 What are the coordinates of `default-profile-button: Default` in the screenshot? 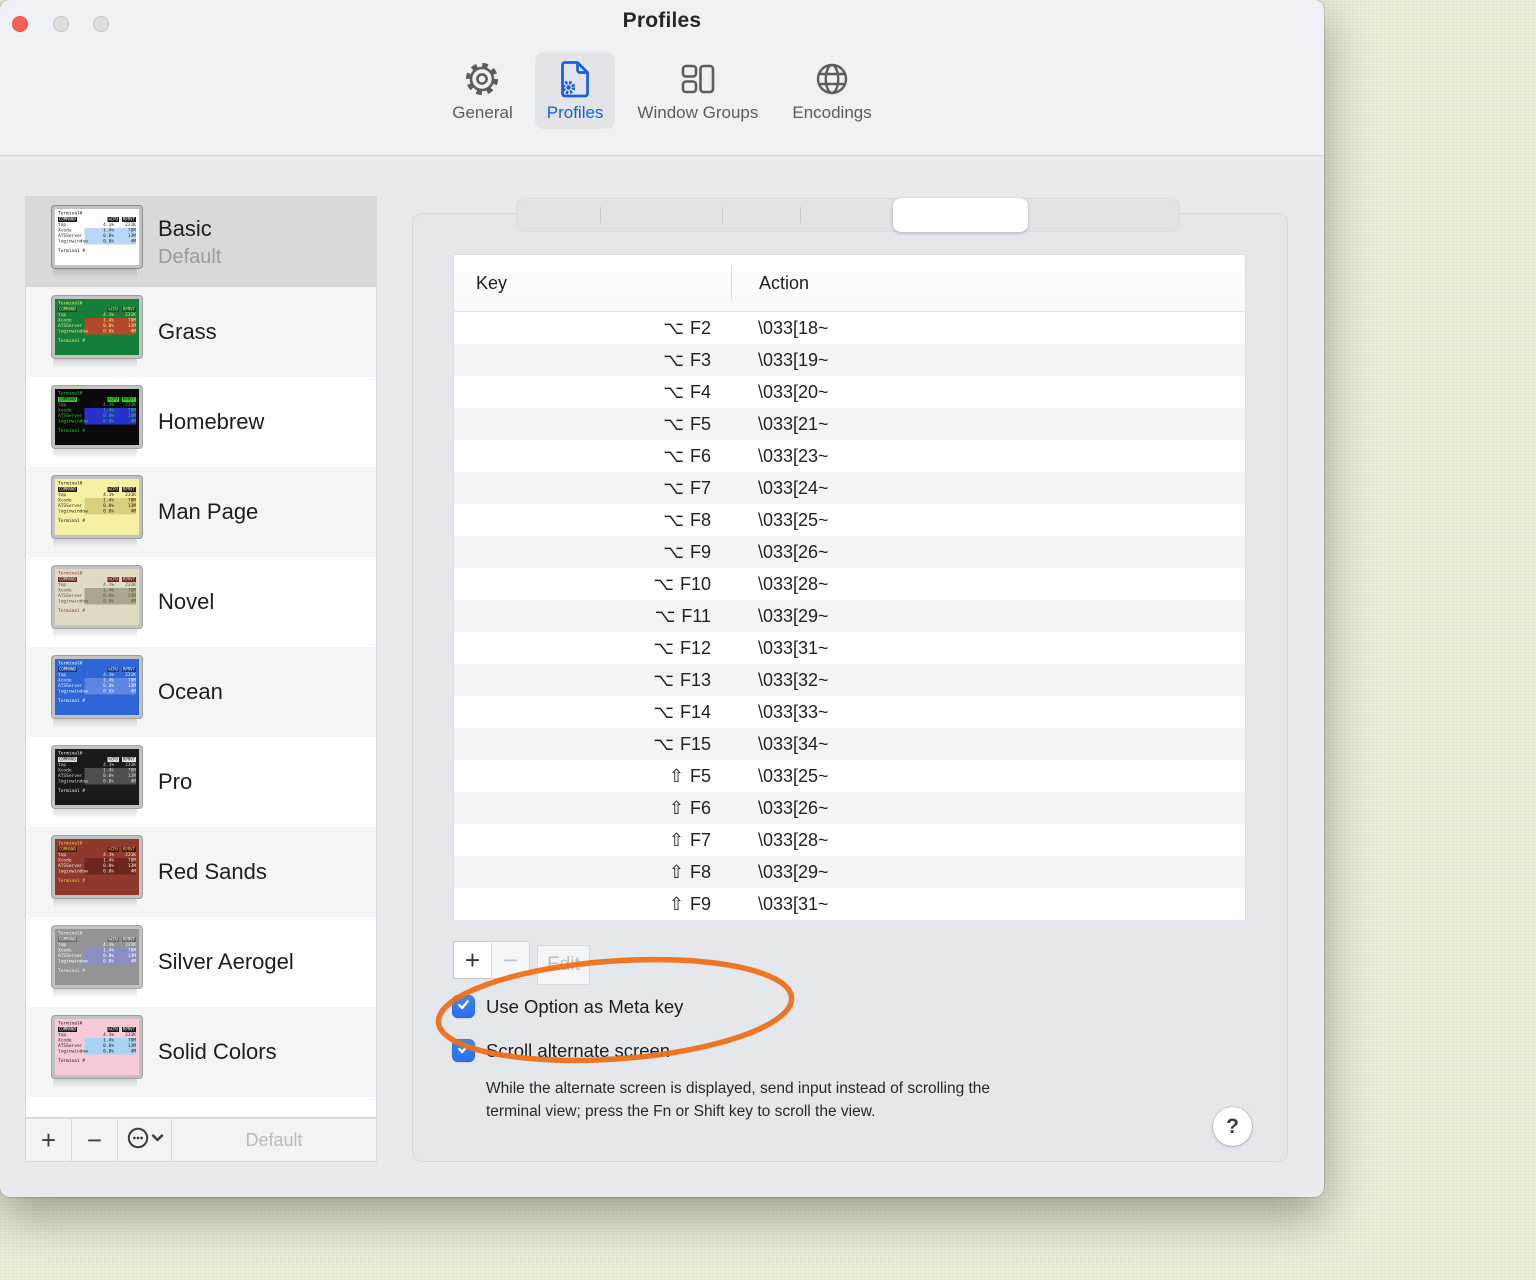 It's located at (274, 1140).